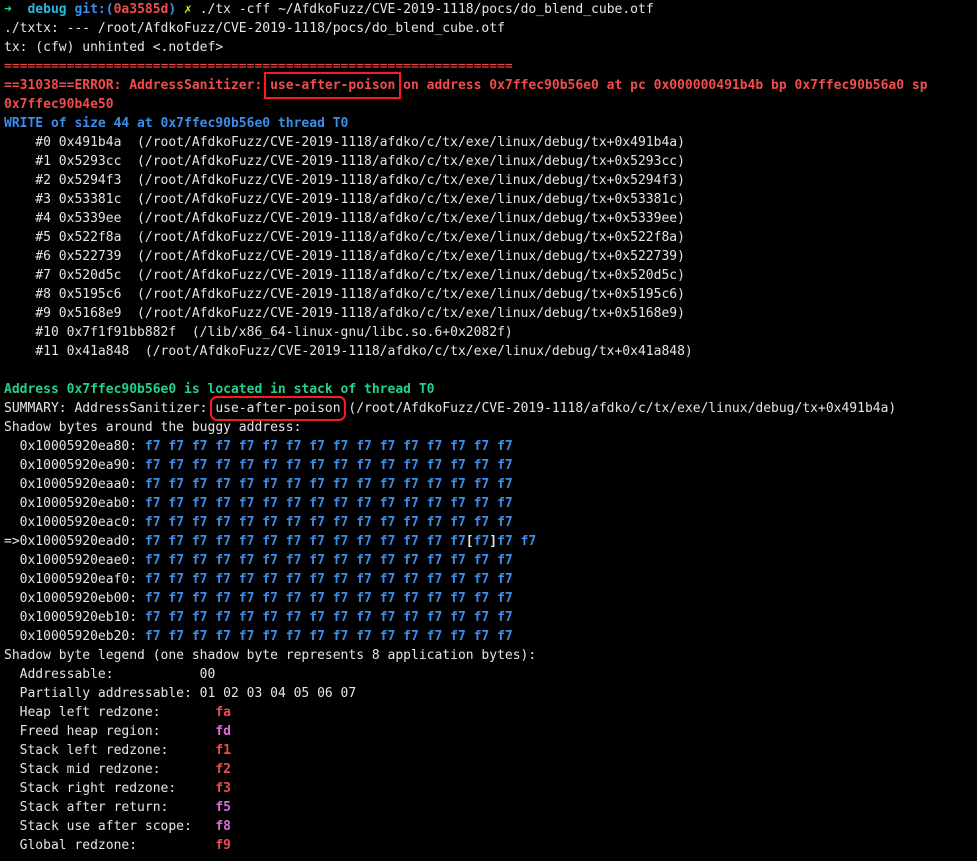 This screenshot has width=977, height=861. I want to click on legend-label: Stack use after scope:, so click(110, 826).